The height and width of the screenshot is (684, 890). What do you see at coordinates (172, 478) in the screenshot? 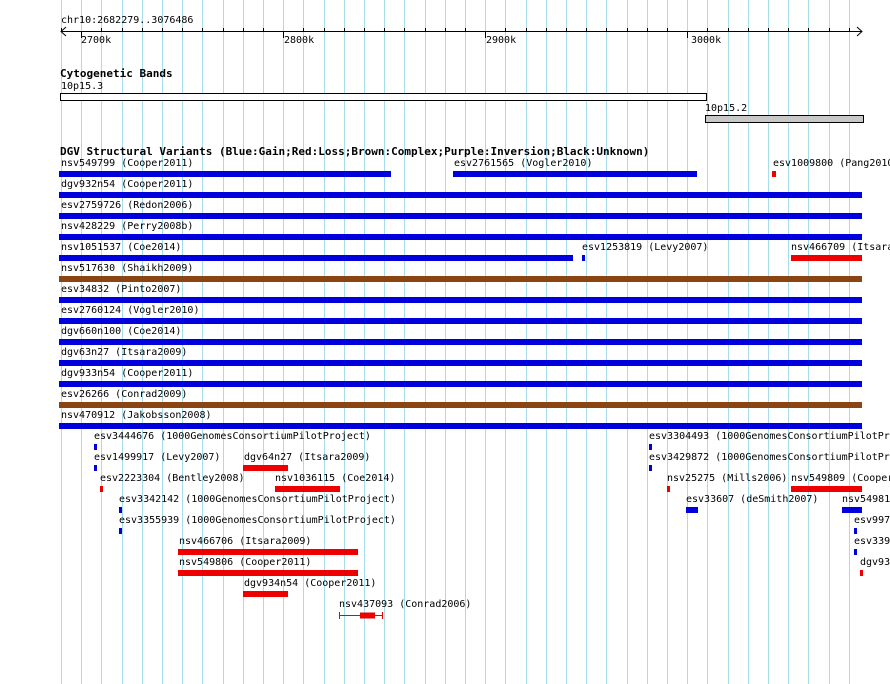
I see `sv-feature-label: esv2223304 (Bentley2008)` at bounding box center [172, 478].